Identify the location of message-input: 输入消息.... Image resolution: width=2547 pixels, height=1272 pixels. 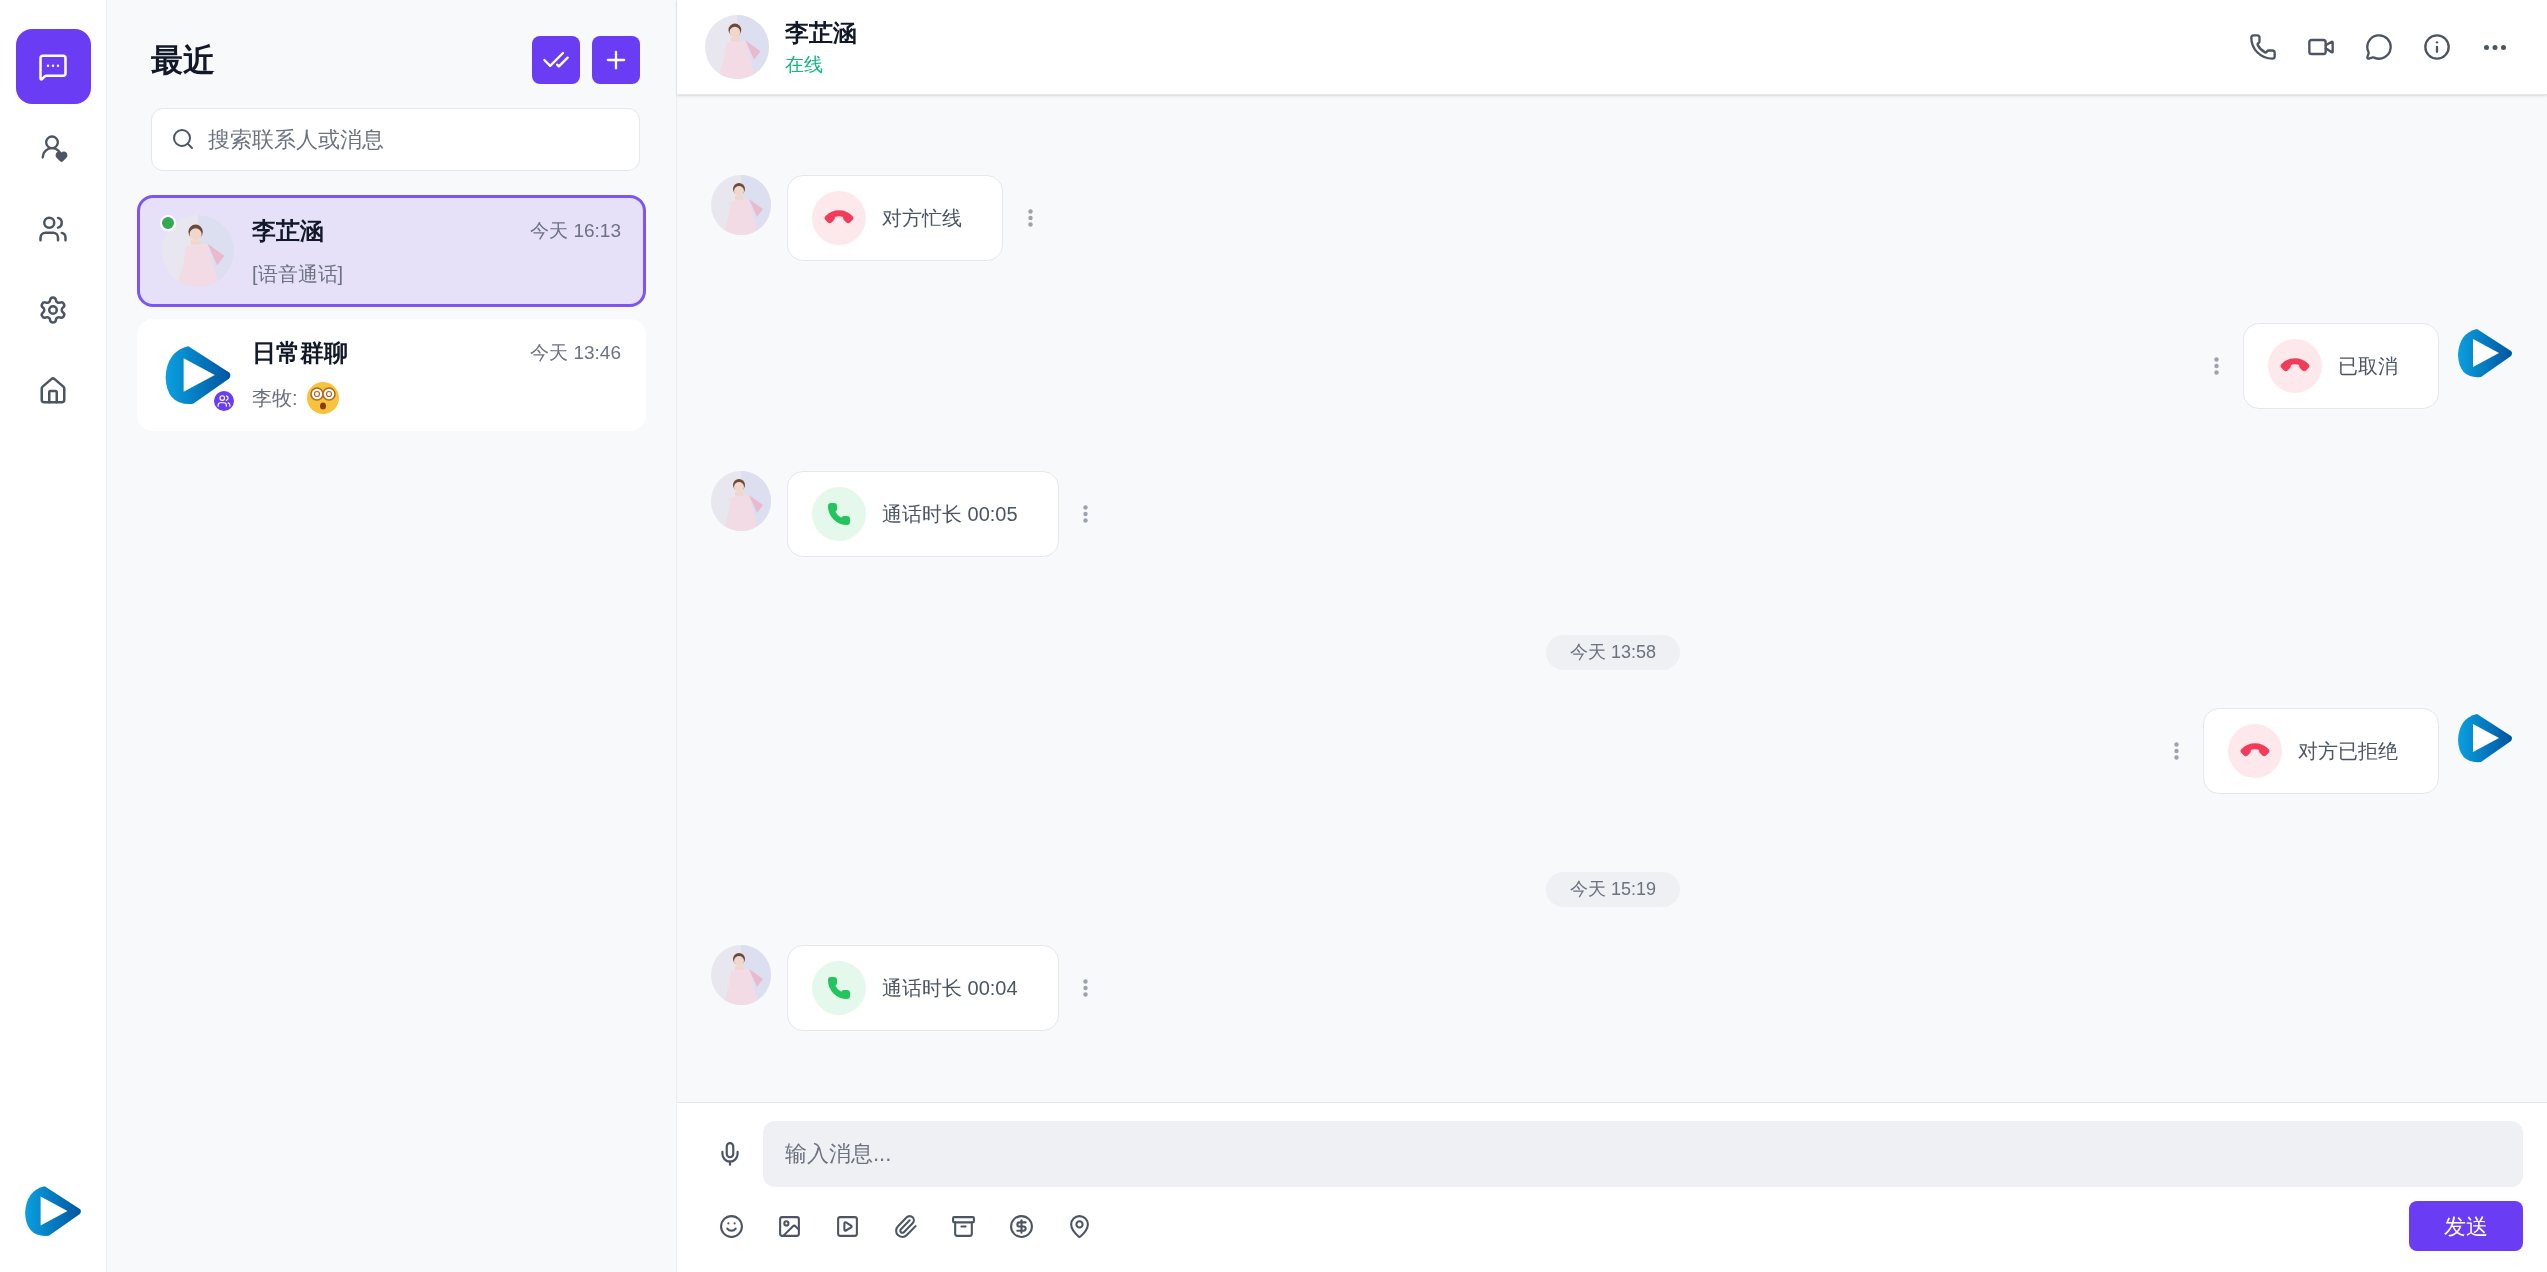
(1643, 1154).